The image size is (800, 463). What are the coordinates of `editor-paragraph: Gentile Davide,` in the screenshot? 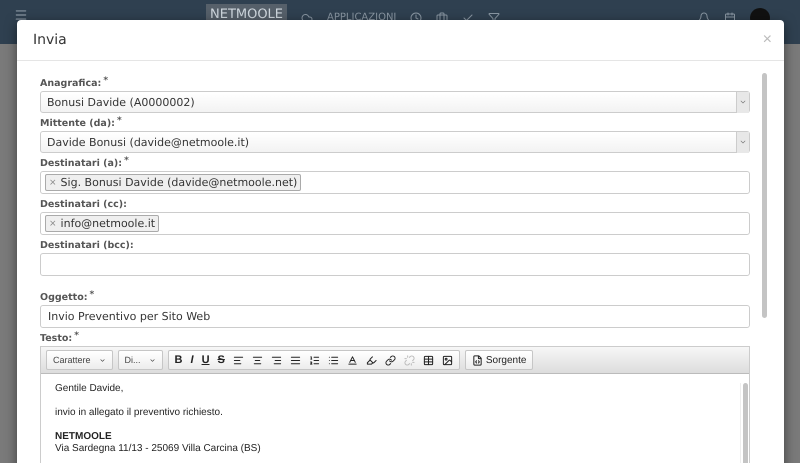 It's located at (89, 388).